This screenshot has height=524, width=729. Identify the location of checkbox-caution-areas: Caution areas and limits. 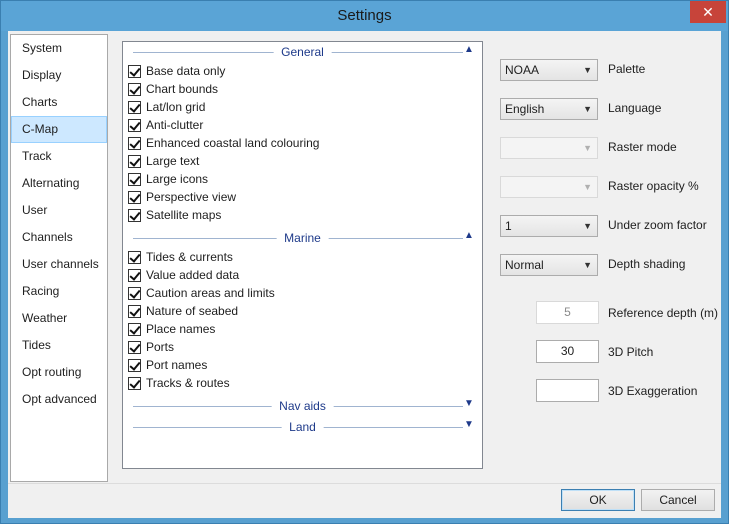
(302, 293).